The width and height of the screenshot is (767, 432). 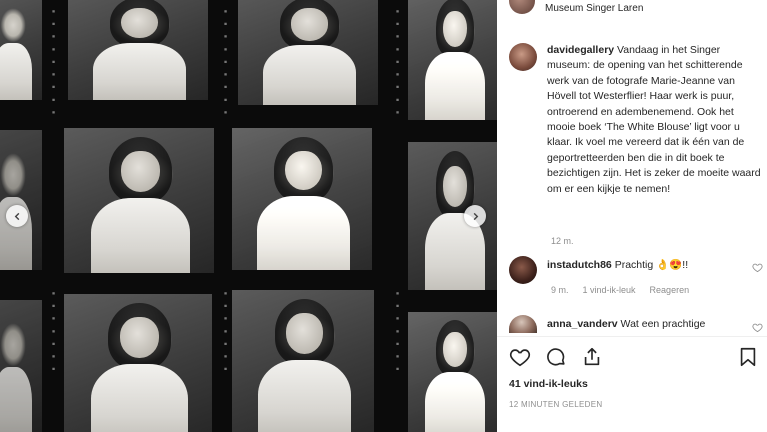 I want to click on previous-photo-button, so click(x=17, y=216).